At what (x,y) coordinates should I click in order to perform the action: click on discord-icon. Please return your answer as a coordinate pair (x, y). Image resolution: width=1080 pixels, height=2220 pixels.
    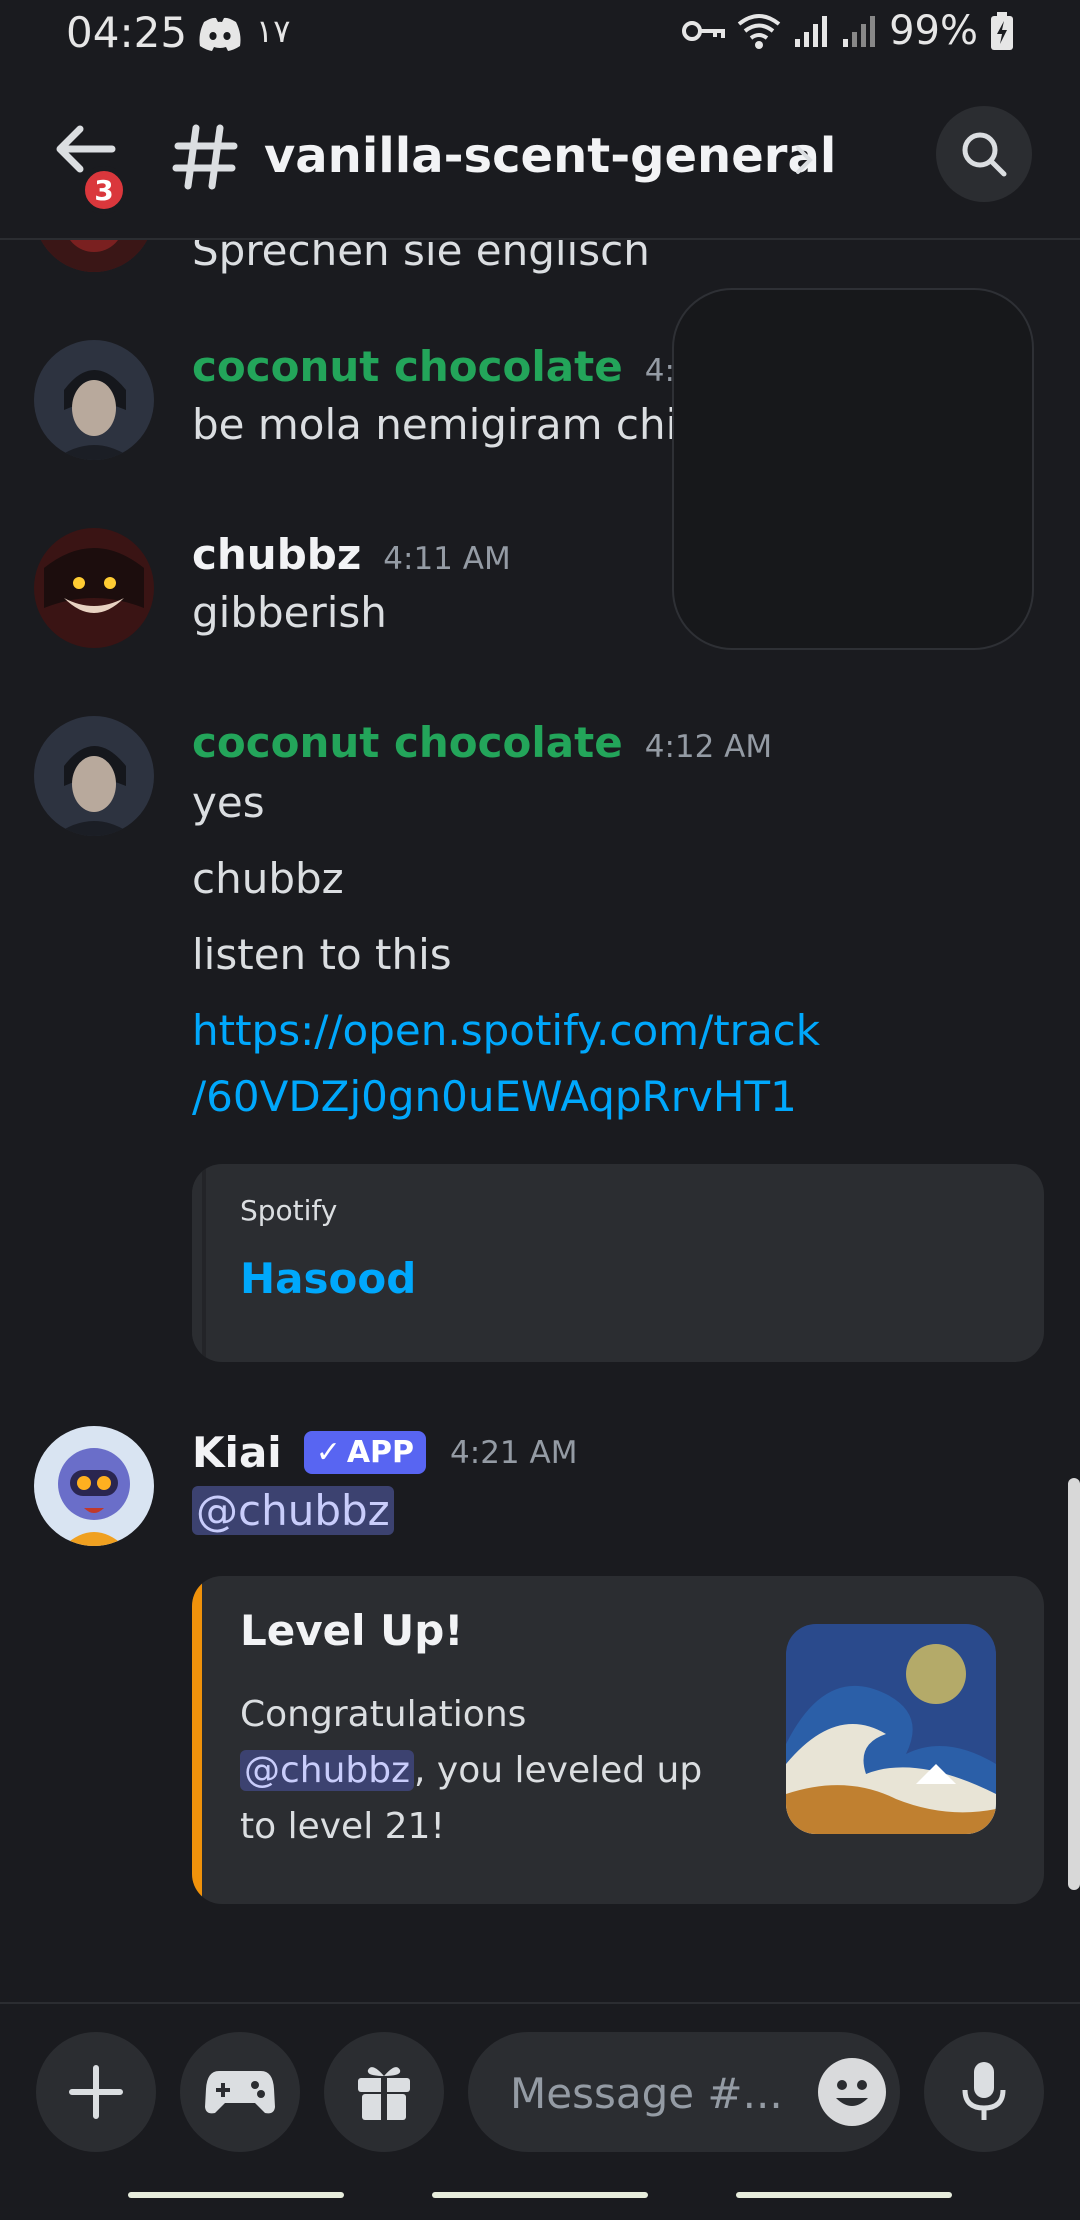
    Looking at the image, I should click on (220, 34).